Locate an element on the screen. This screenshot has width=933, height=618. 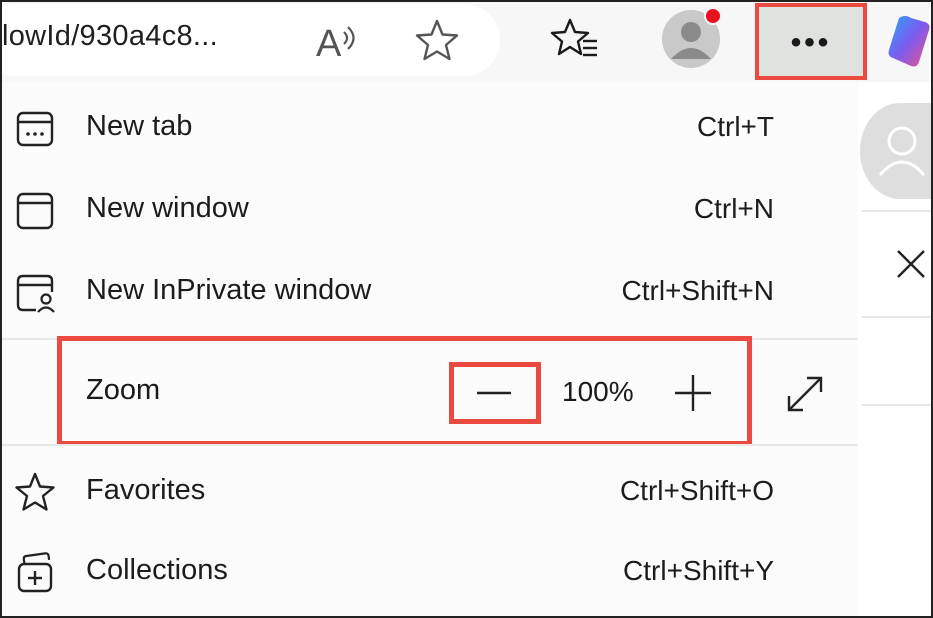
zoom-highlight-box is located at coordinates (404, 391).